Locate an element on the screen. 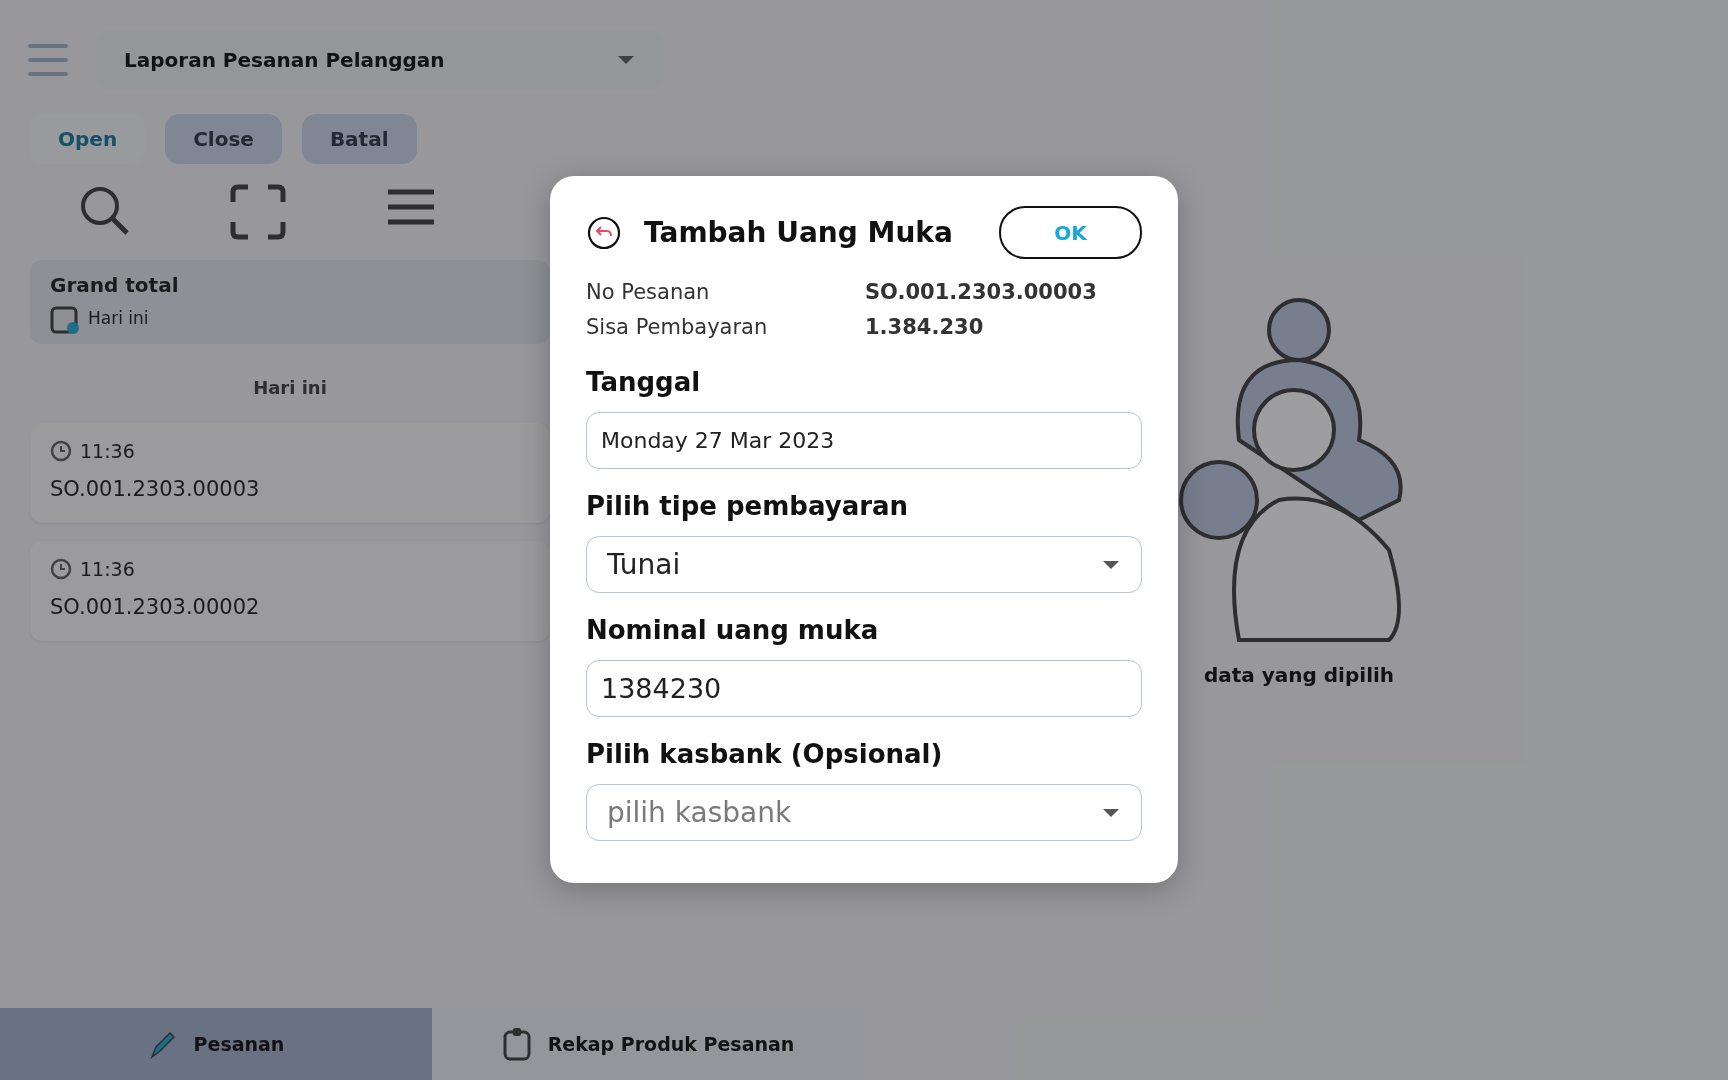 The image size is (1728, 1080). period-label: Hari ini is located at coordinates (118, 319).